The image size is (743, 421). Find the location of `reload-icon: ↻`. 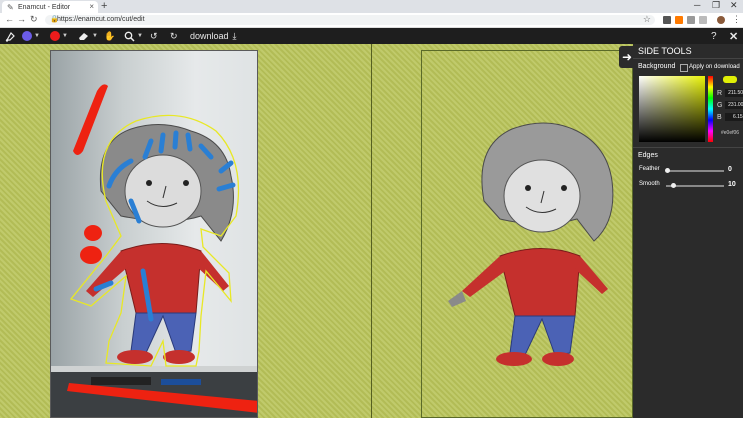

reload-icon: ↻ is located at coordinates (34, 19).